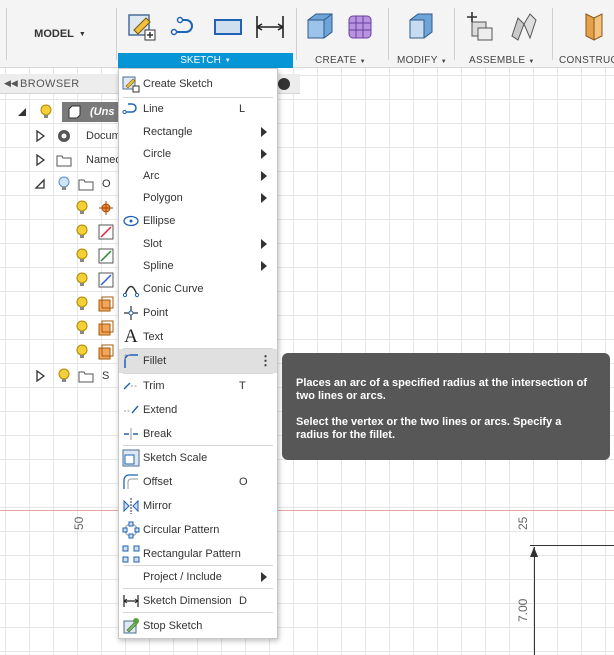 Image resolution: width=614 pixels, height=655 pixels. What do you see at coordinates (64, 136) in the screenshot?
I see `gear-icon` at bounding box center [64, 136].